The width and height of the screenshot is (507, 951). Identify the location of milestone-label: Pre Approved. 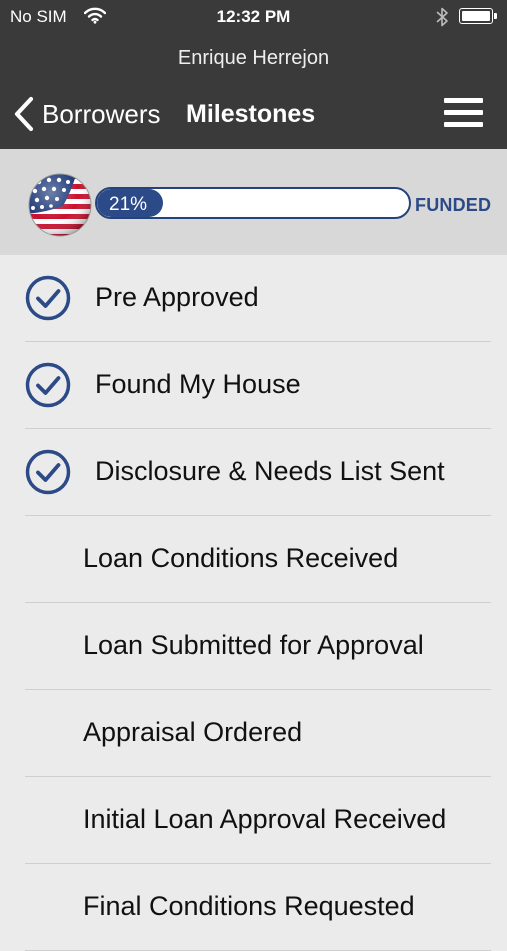
(177, 297).